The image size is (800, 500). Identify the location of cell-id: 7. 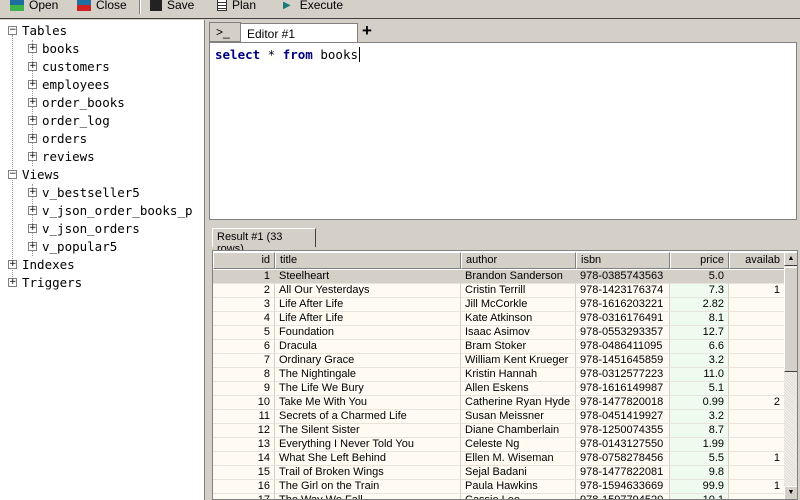
(244, 361).